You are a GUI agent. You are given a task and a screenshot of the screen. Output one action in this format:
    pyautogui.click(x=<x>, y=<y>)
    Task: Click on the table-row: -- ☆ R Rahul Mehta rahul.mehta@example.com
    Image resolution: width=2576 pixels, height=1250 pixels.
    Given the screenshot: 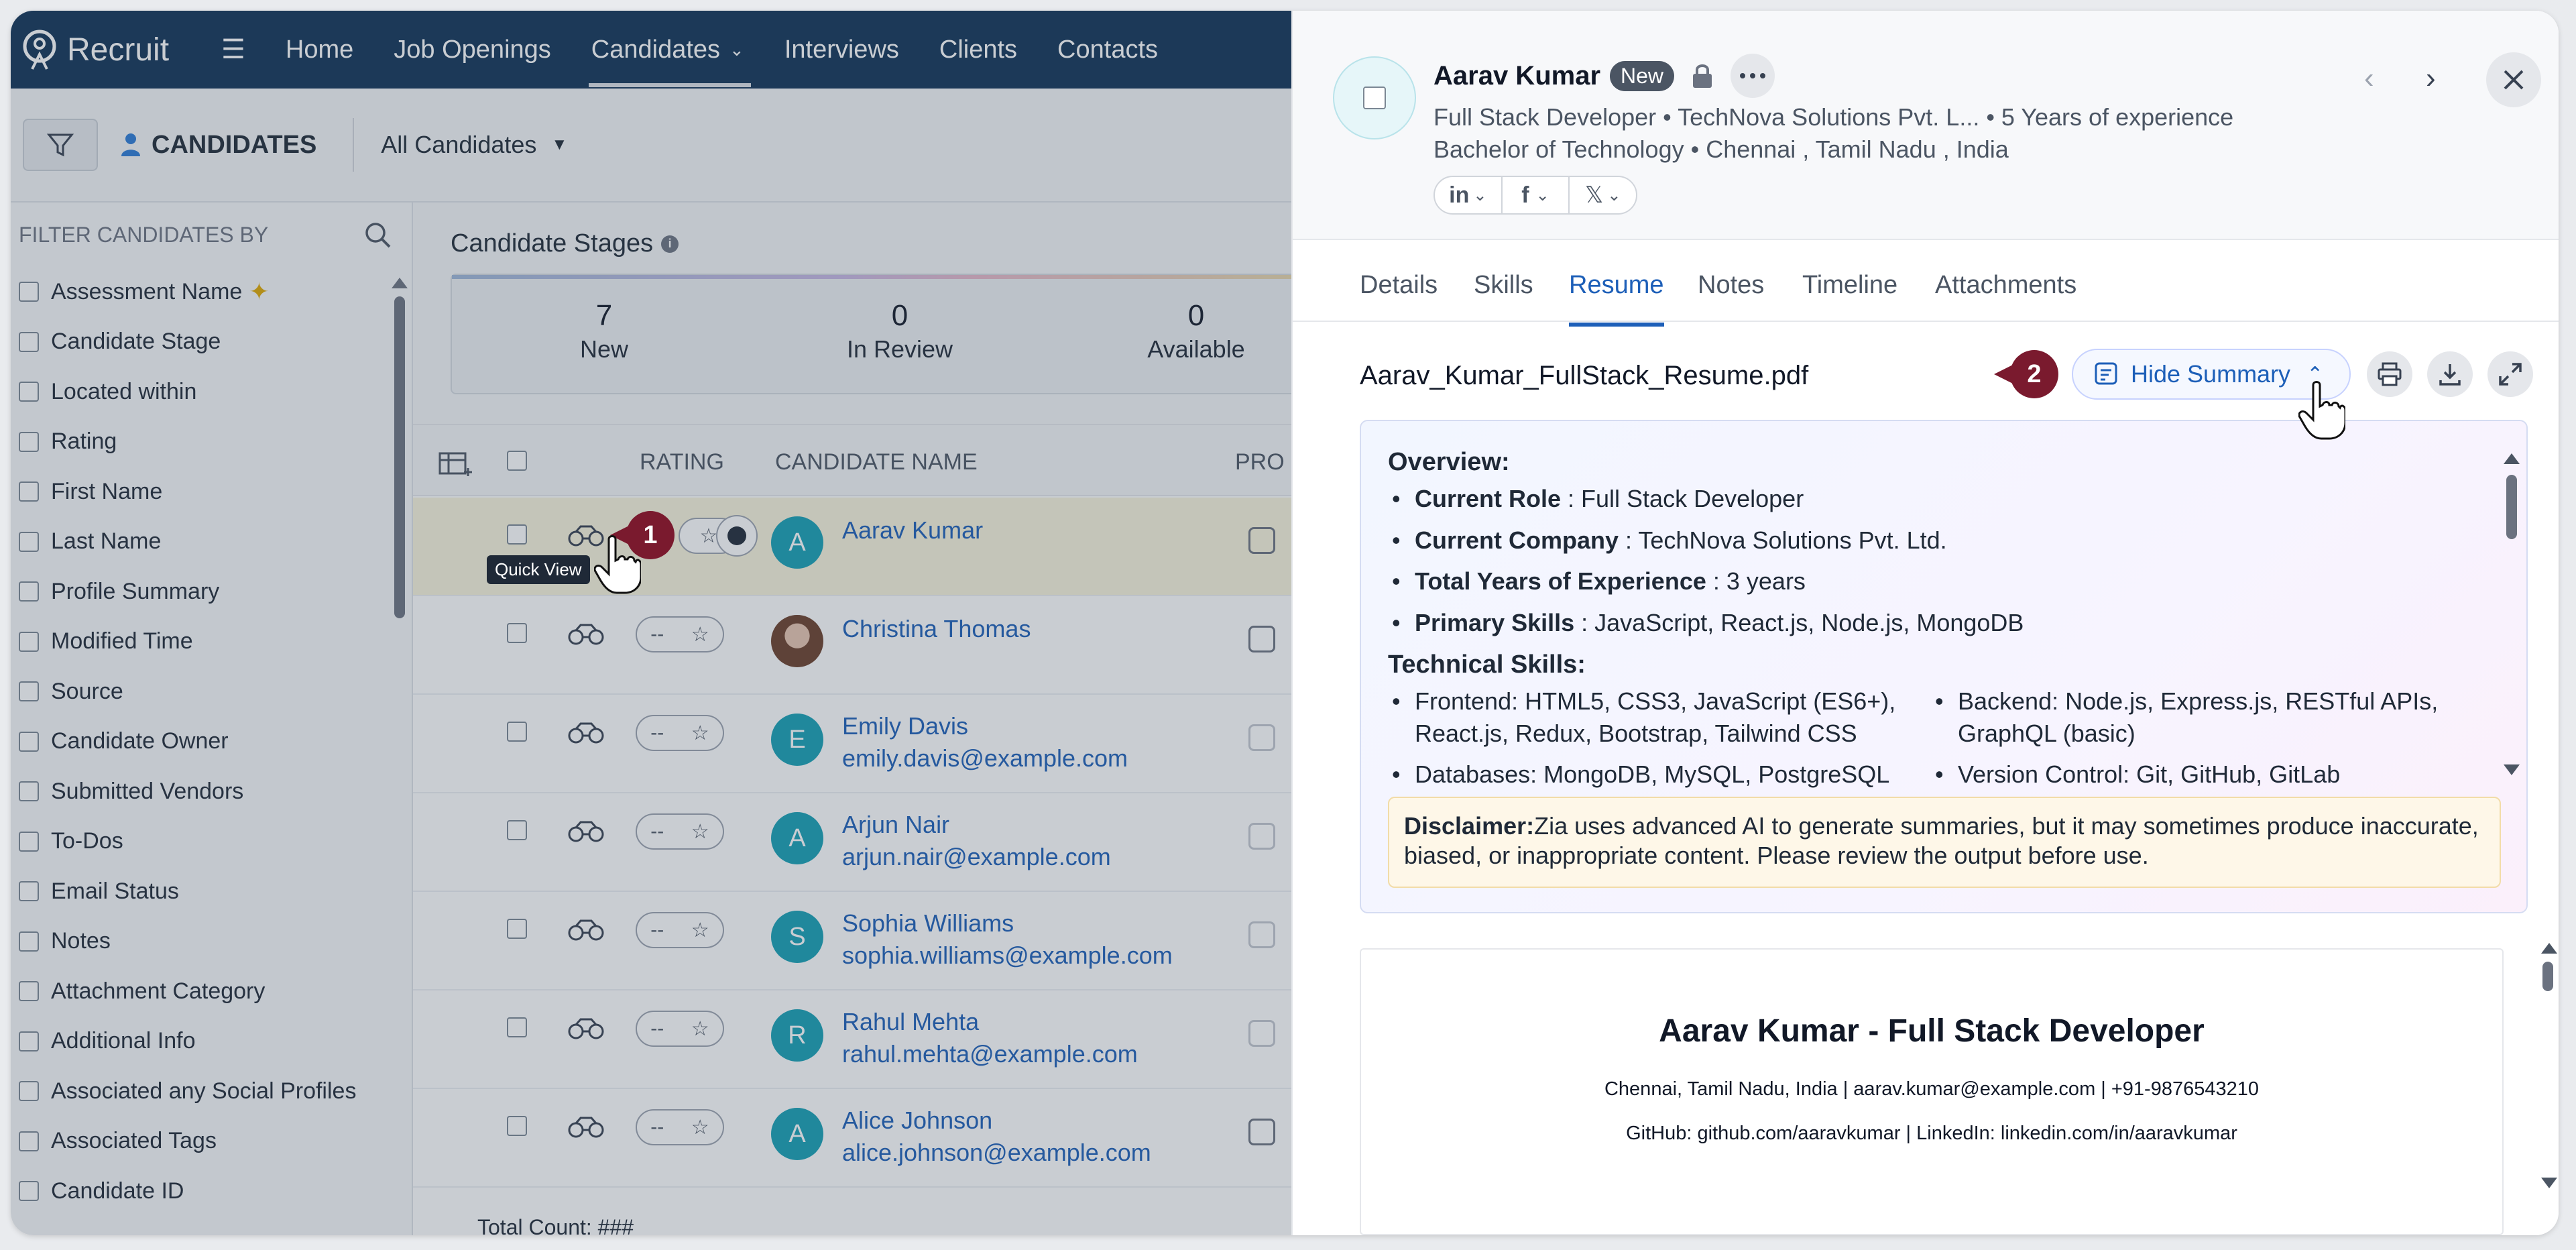 What is the action you would take?
    pyautogui.click(x=852, y=1039)
    